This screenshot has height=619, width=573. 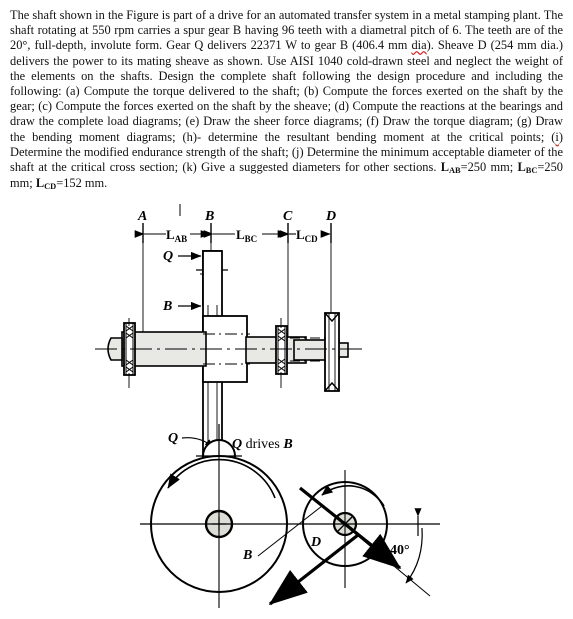 What do you see at coordinates (400, 550) in the screenshot?
I see `label-belt-angle: 40°` at bounding box center [400, 550].